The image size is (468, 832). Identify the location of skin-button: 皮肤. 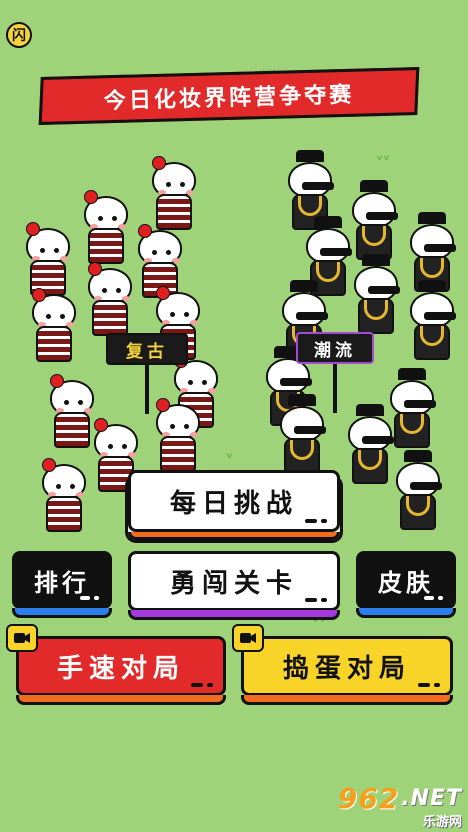
(406, 584).